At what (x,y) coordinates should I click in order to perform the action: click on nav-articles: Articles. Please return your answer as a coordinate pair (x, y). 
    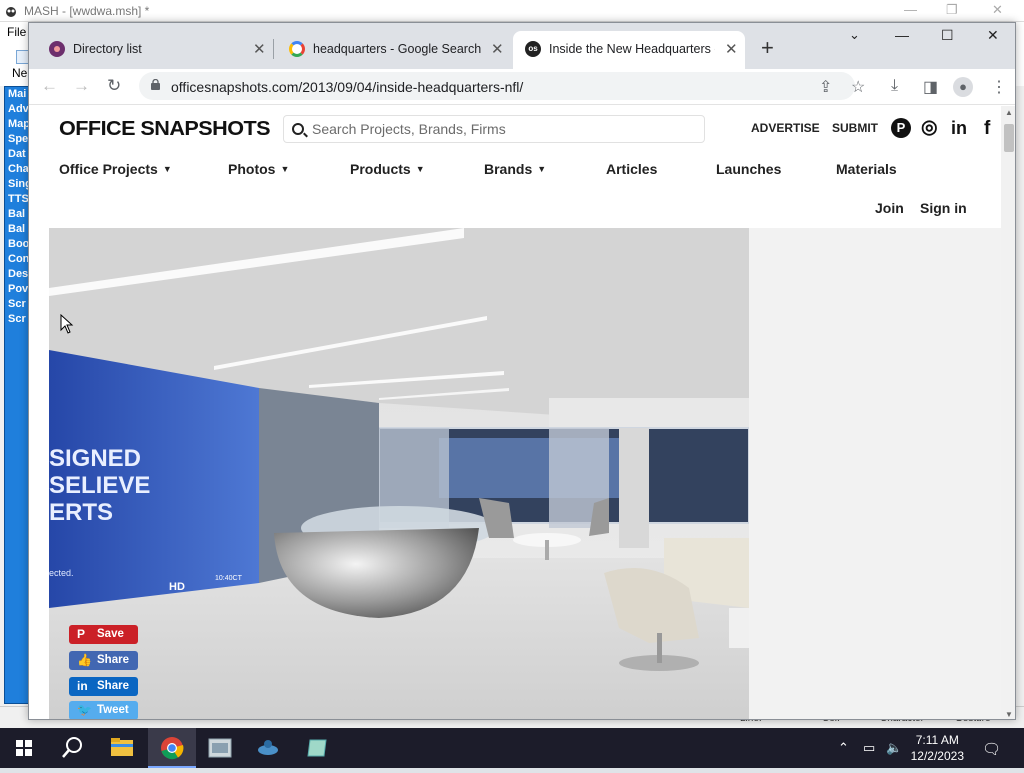
    Looking at the image, I should click on (631, 169).